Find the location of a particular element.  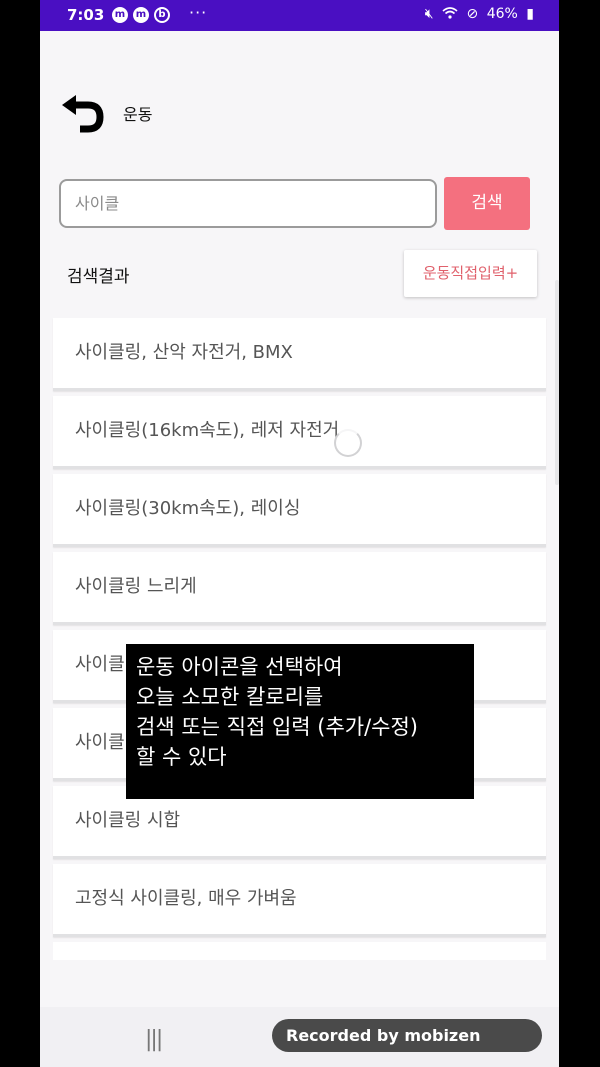

results-heading: 검색결과 is located at coordinates (98, 277).